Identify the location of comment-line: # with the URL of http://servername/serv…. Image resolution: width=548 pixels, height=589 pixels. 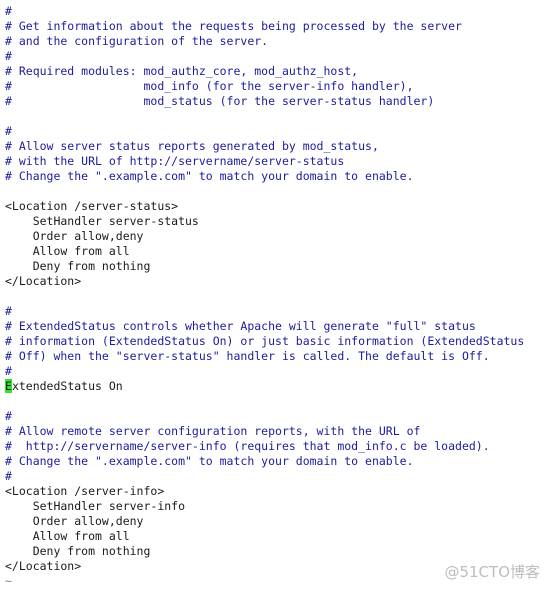
(175, 161).